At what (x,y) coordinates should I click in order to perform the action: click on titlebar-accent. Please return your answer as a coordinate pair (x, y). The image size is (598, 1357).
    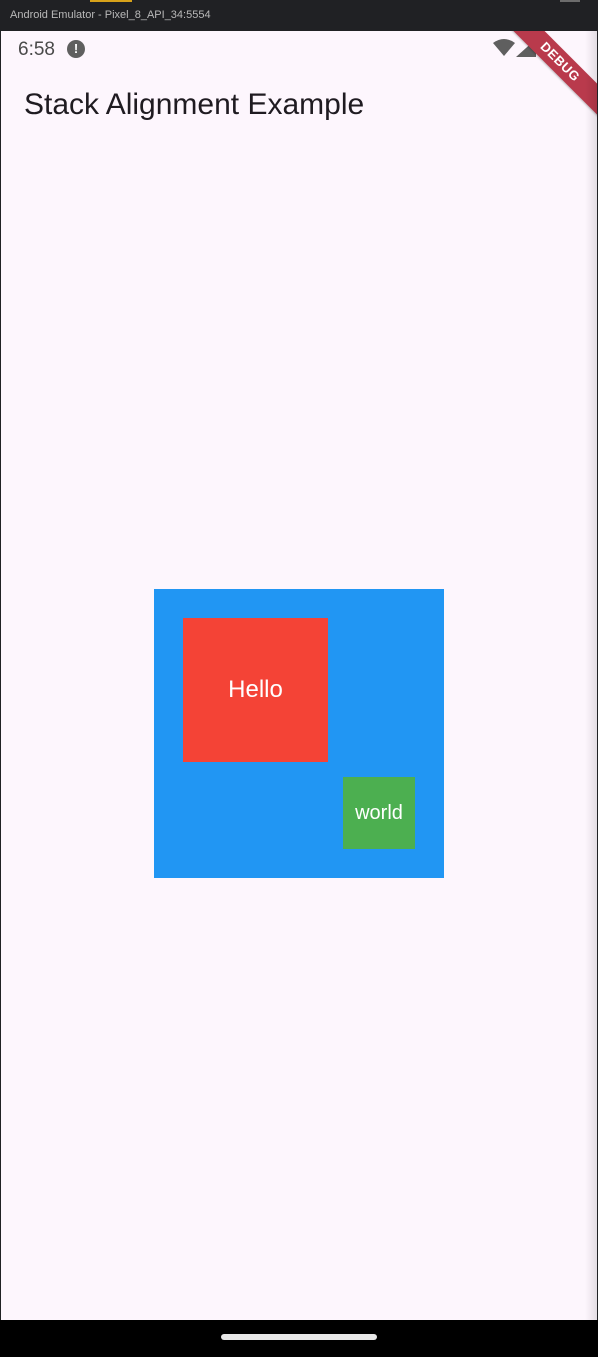
    Looking at the image, I should click on (111, 1).